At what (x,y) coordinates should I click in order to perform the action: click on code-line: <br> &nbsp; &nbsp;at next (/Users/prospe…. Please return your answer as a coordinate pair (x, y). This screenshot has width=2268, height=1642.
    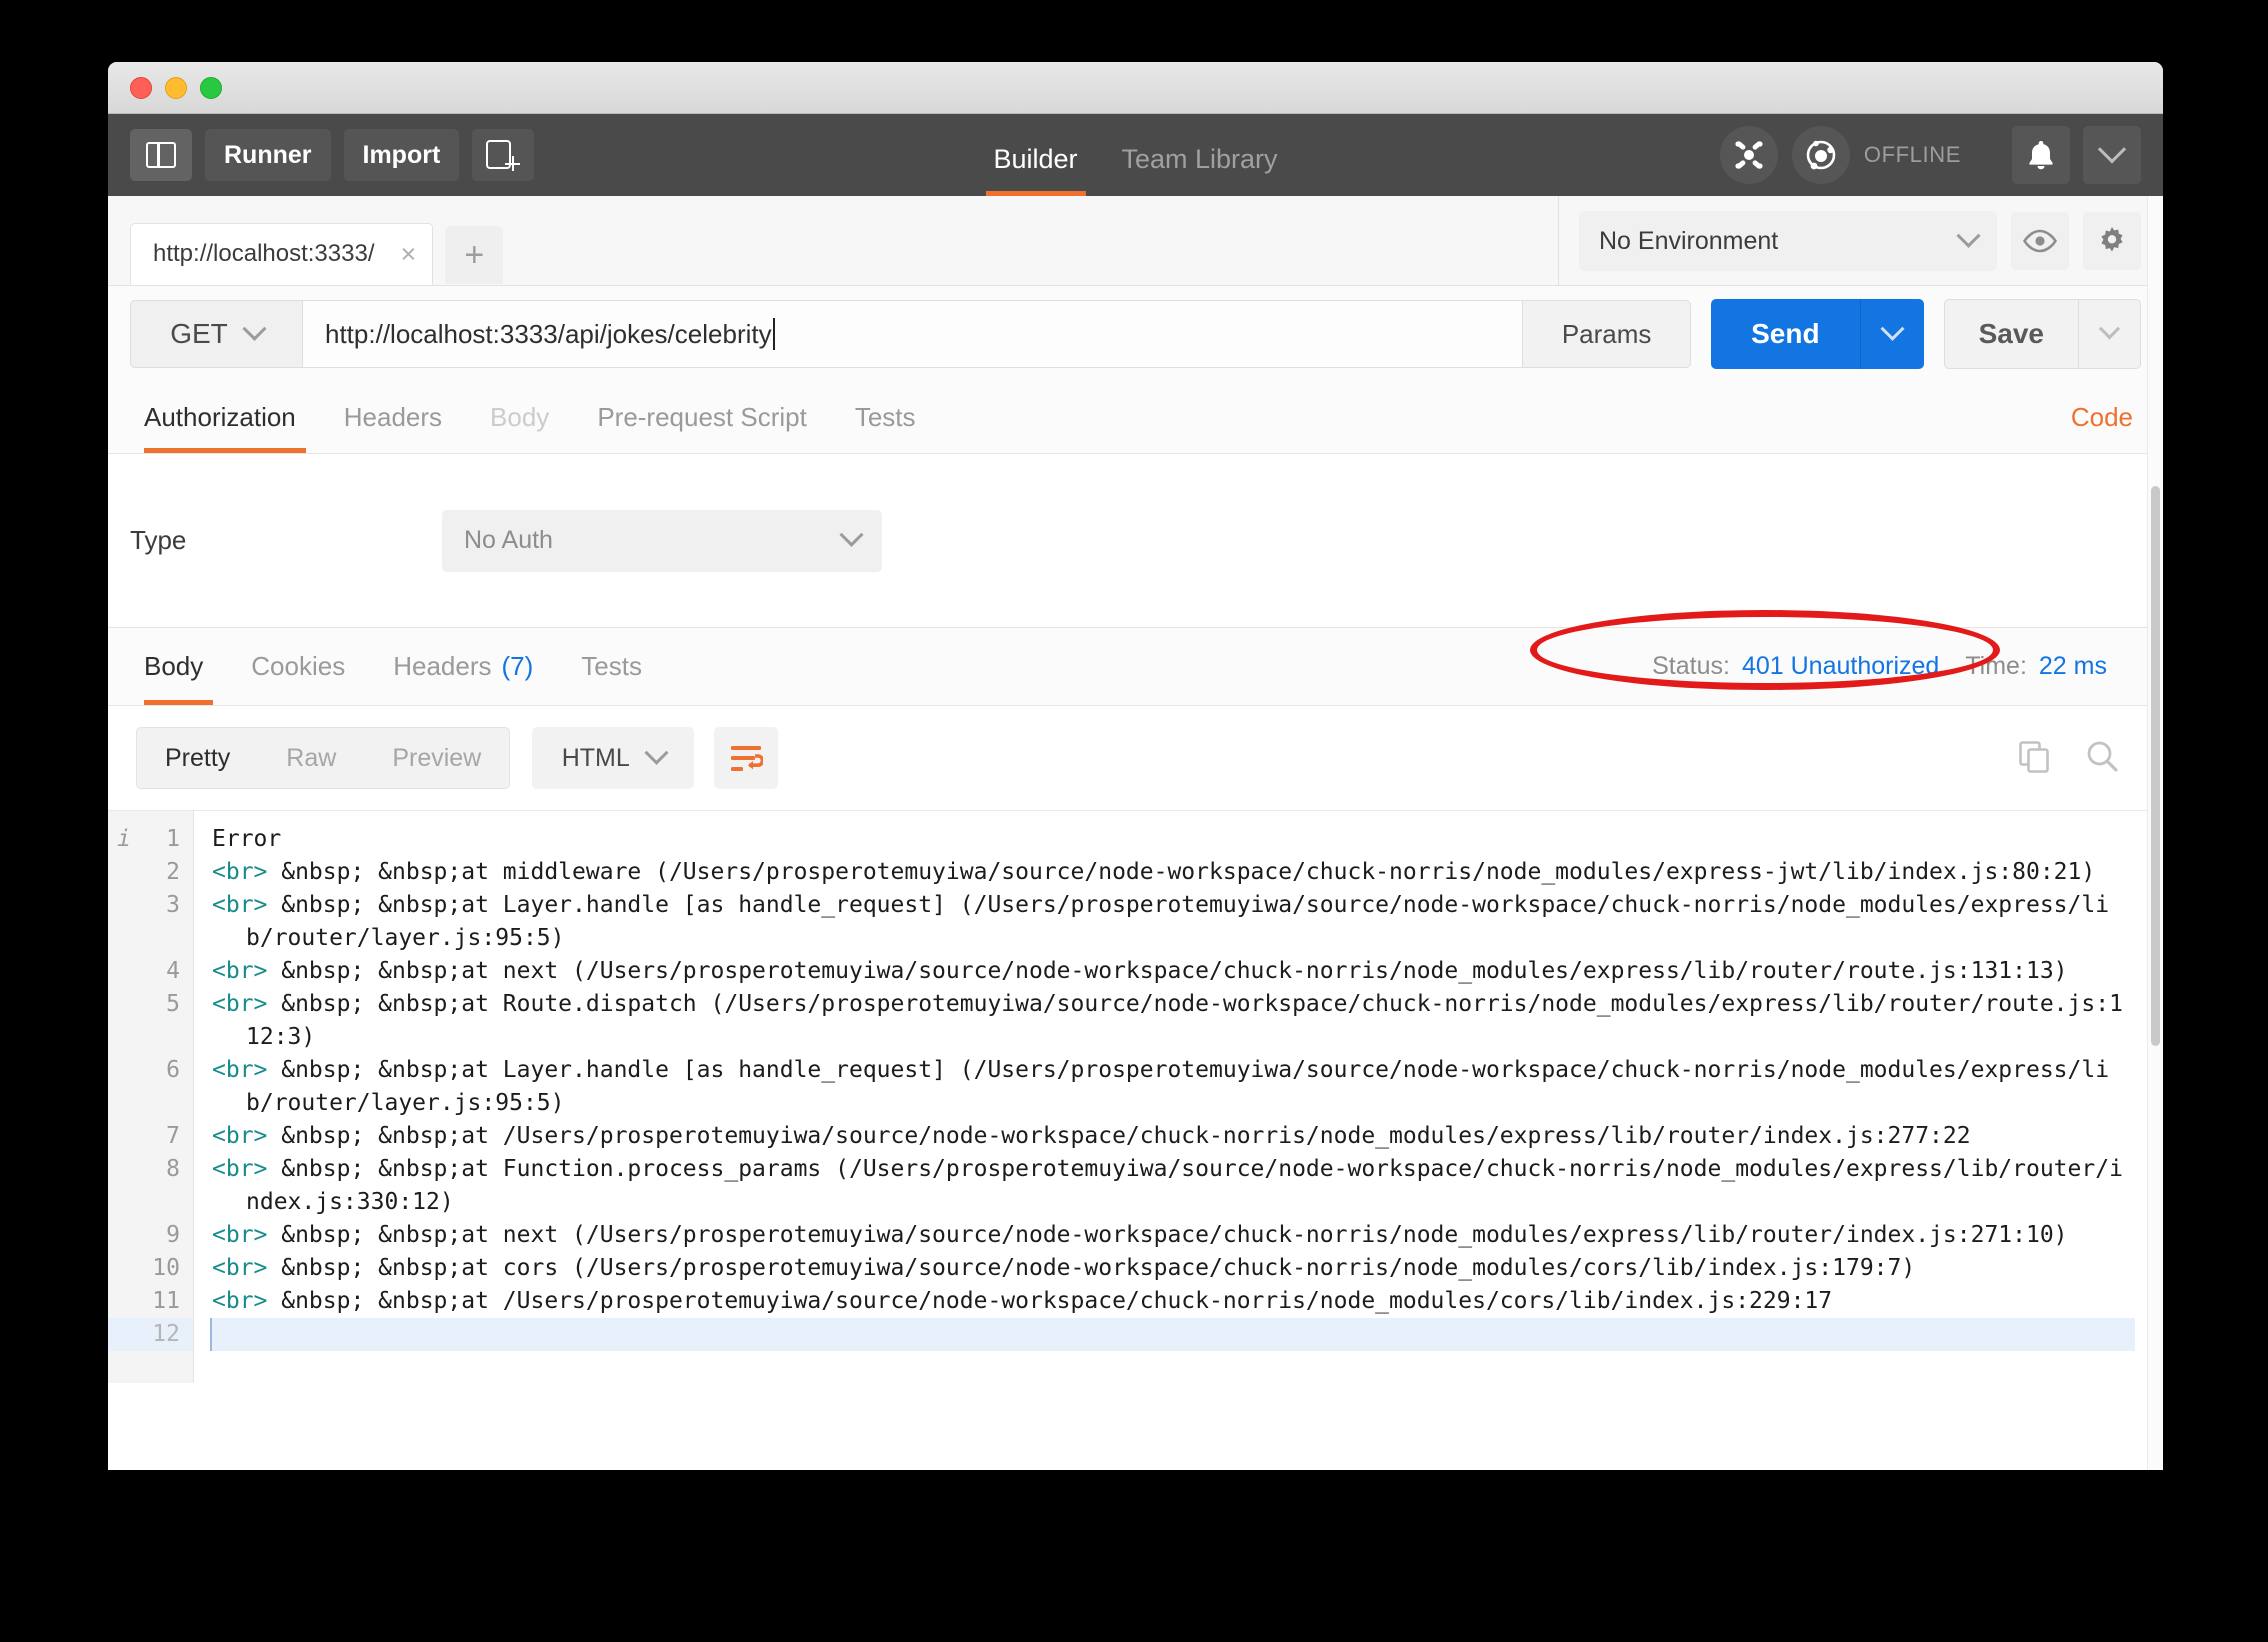
    Looking at the image, I should click on (1173, 971).